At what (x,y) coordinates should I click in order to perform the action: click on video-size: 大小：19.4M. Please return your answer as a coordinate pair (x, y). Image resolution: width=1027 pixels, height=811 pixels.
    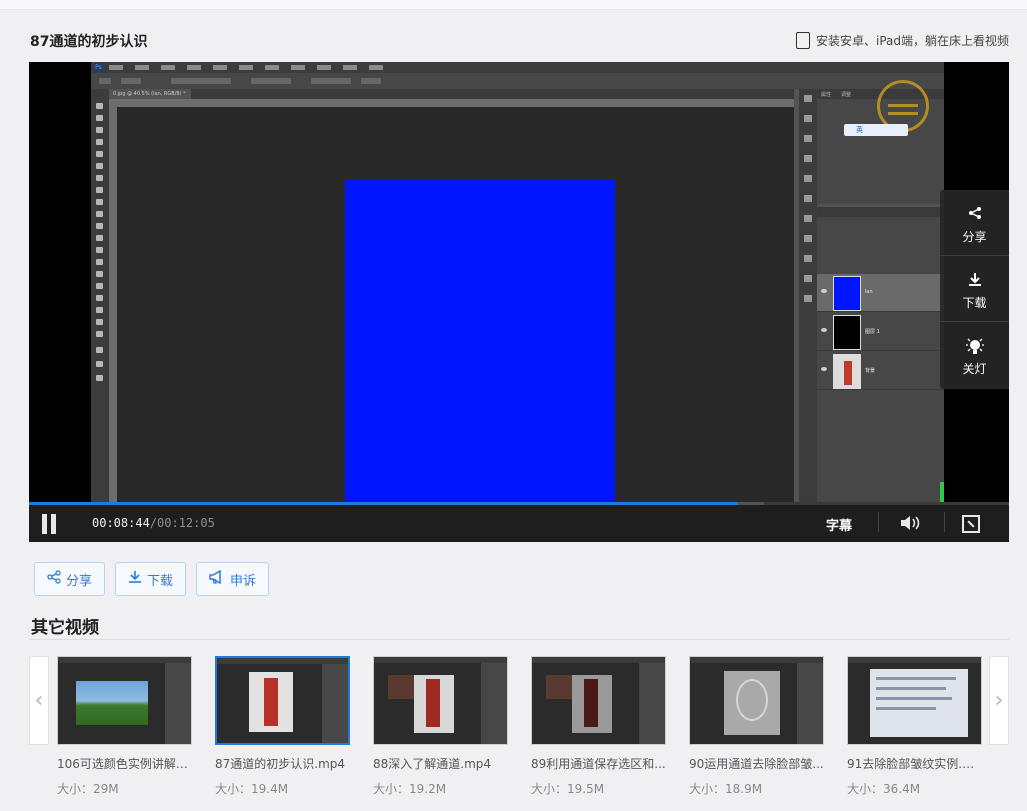
    Looking at the image, I should click on (252, 789).